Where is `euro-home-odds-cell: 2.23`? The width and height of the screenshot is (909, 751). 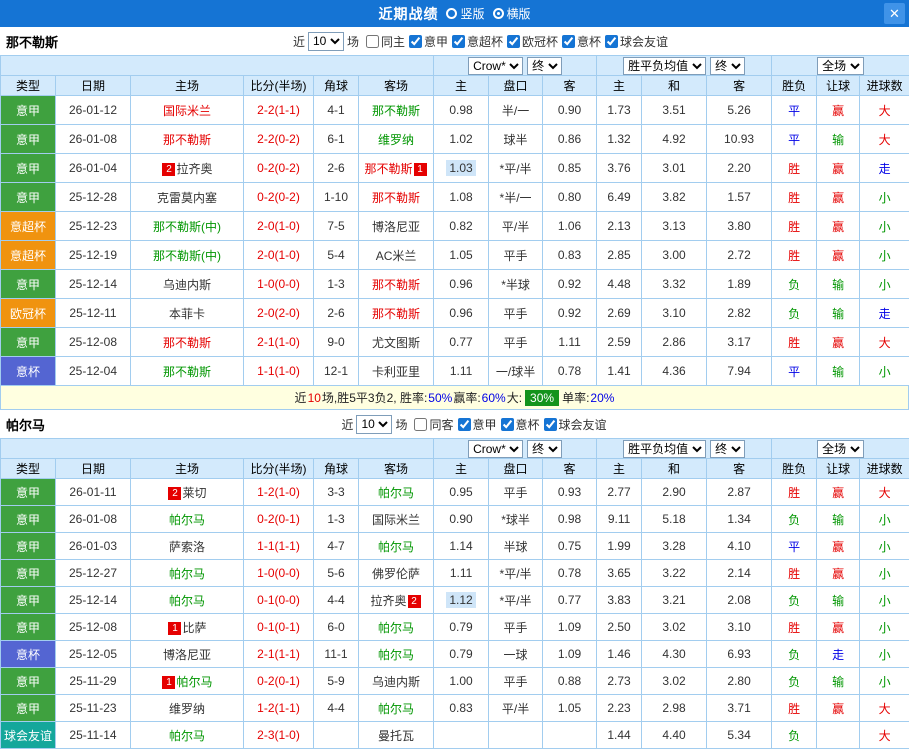 euro-home-odds-cell: 2.23 is located at coordinates (619, 708).